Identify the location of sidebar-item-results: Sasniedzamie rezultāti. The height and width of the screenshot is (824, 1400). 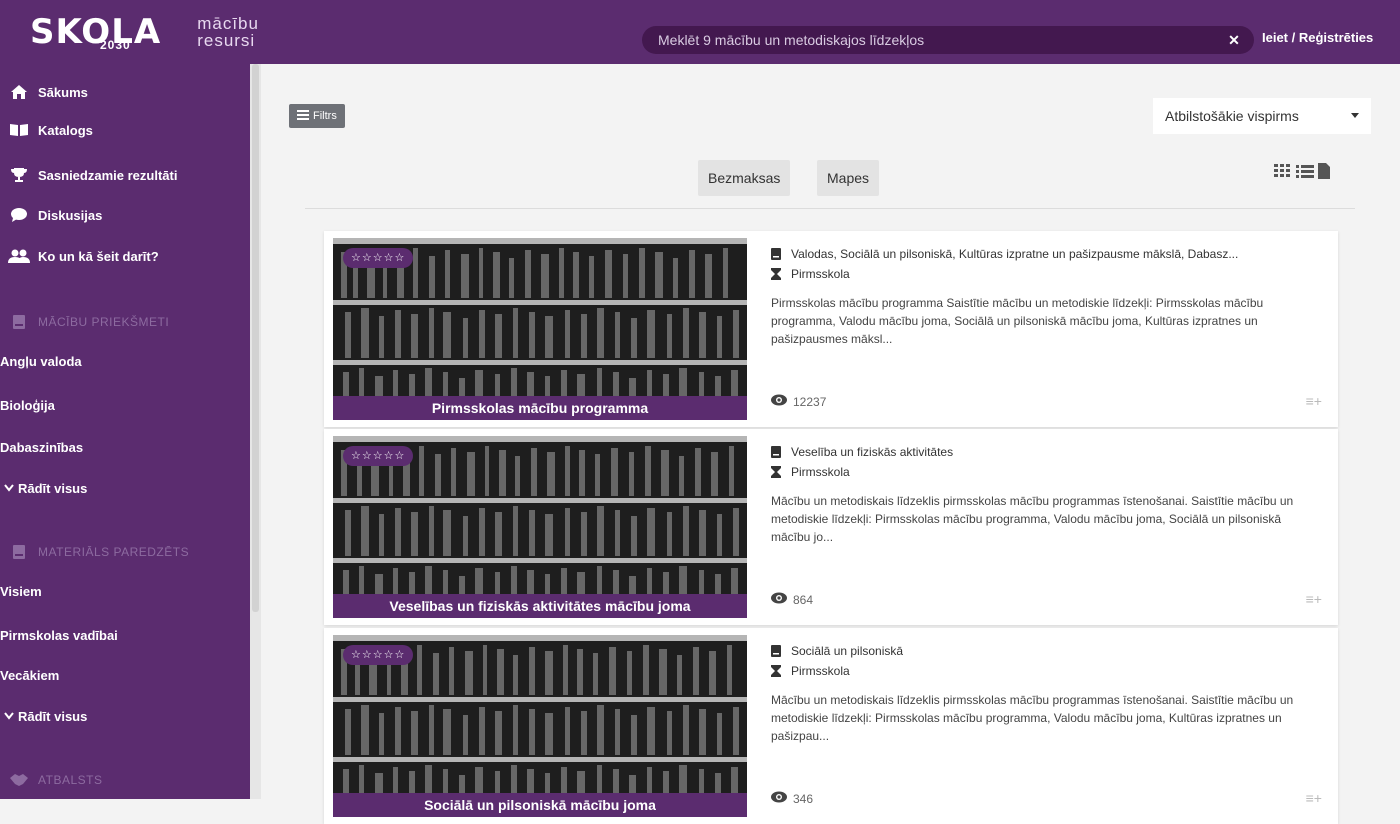
(88, 175).